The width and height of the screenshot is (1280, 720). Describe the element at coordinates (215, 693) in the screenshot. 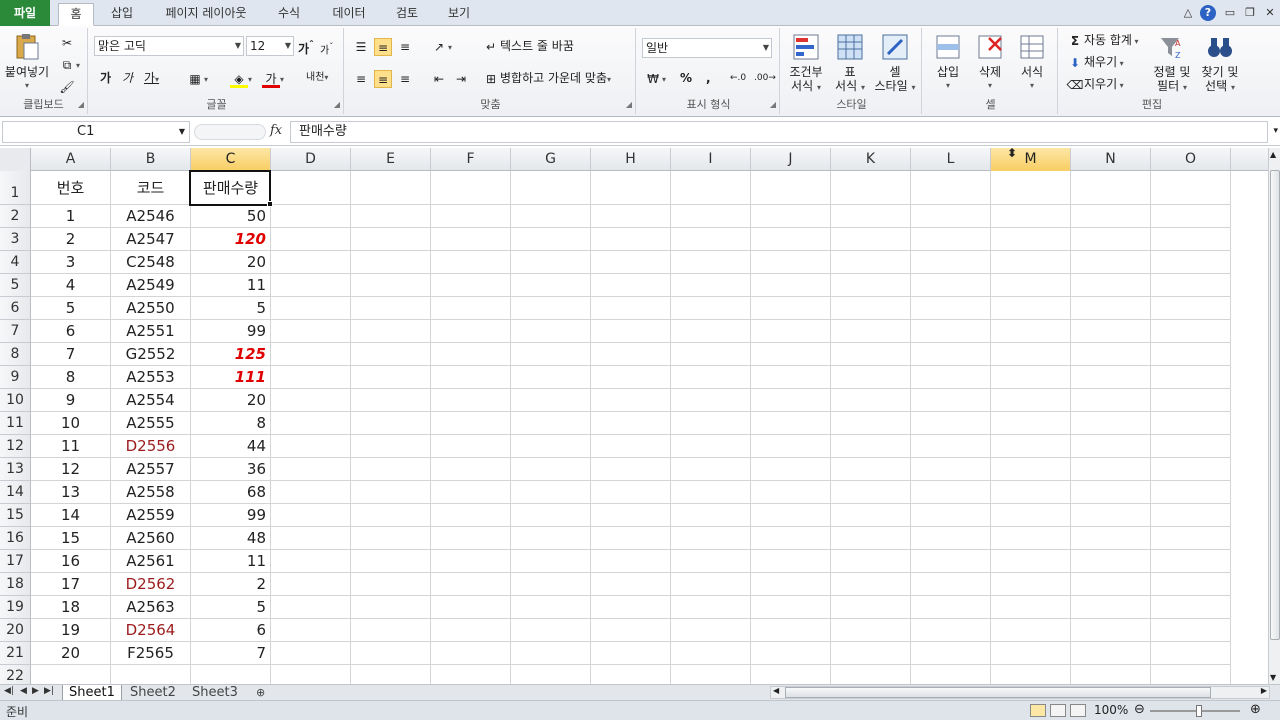

I see `sheet-tab-3: Sheet3` at that location.